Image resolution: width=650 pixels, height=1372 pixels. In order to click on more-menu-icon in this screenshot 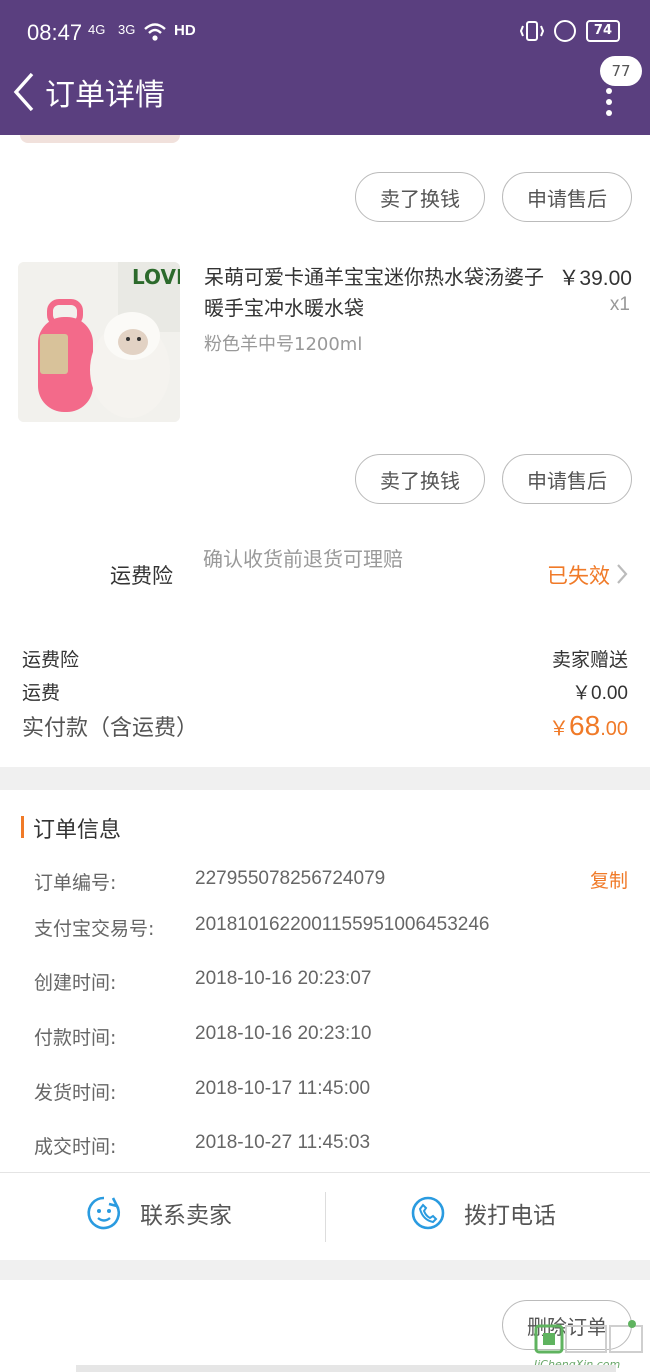, I will do `click(609, 102)`.